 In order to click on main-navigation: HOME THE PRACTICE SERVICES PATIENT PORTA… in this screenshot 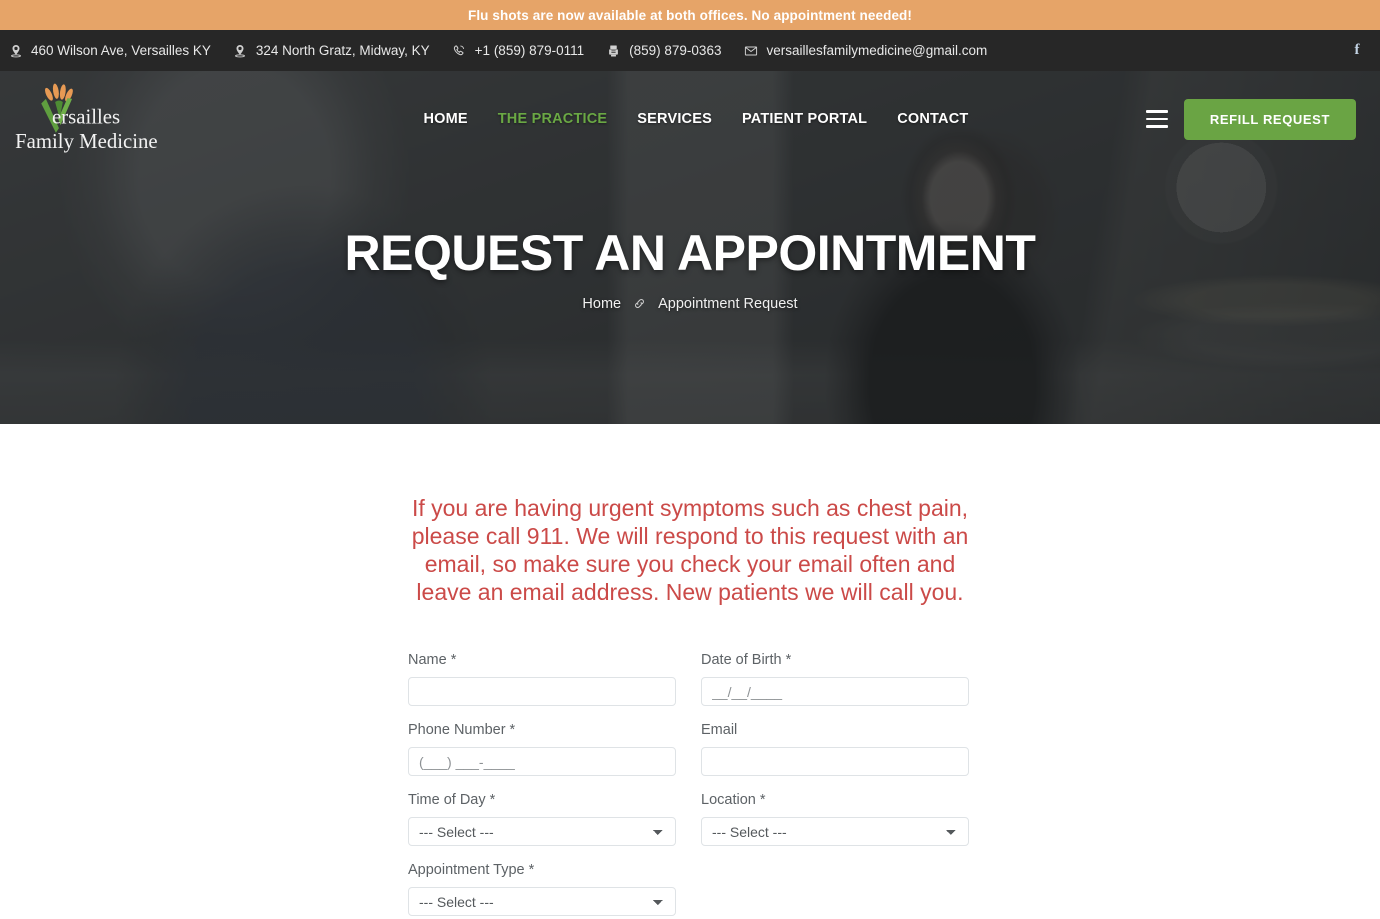, I will do `click(656, 119)`.